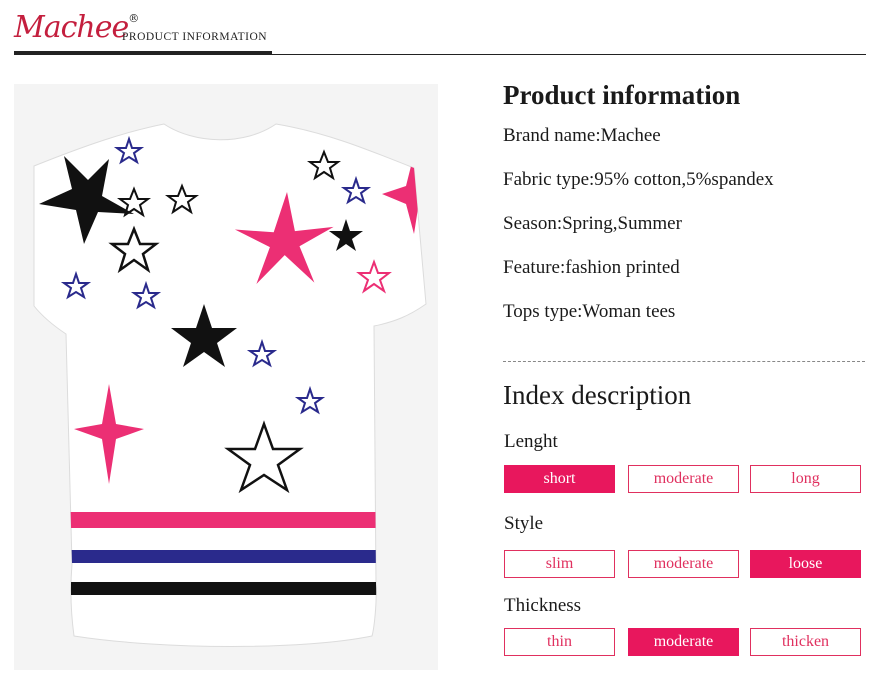 The width and height of the screenshot is (879, 686). What do you see at coordinates (684, 361) in the screenshot?
I see `dotted-divider` at bounding box center [684, 361].